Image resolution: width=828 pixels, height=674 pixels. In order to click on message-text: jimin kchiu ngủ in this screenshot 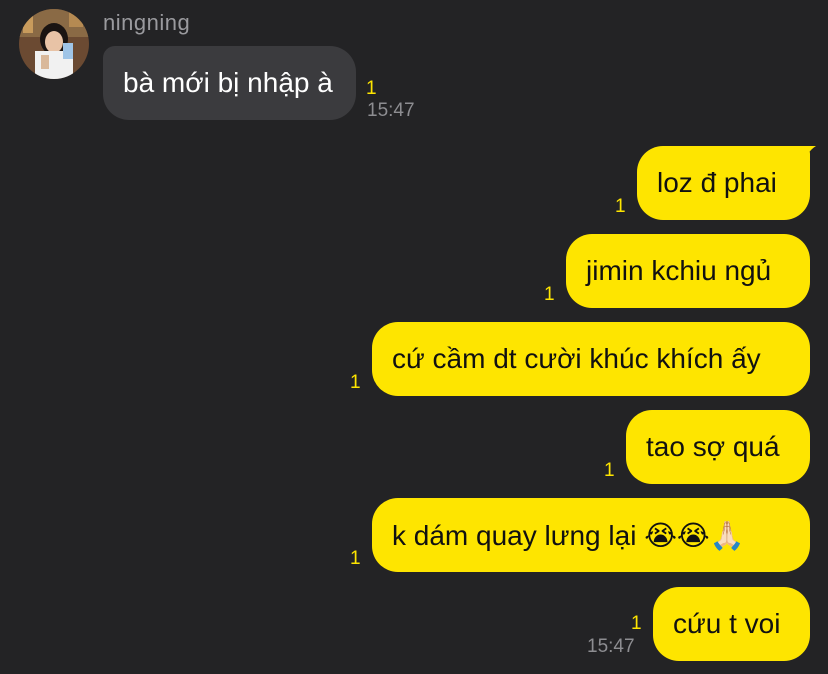, I will do `click(679, 270)`.